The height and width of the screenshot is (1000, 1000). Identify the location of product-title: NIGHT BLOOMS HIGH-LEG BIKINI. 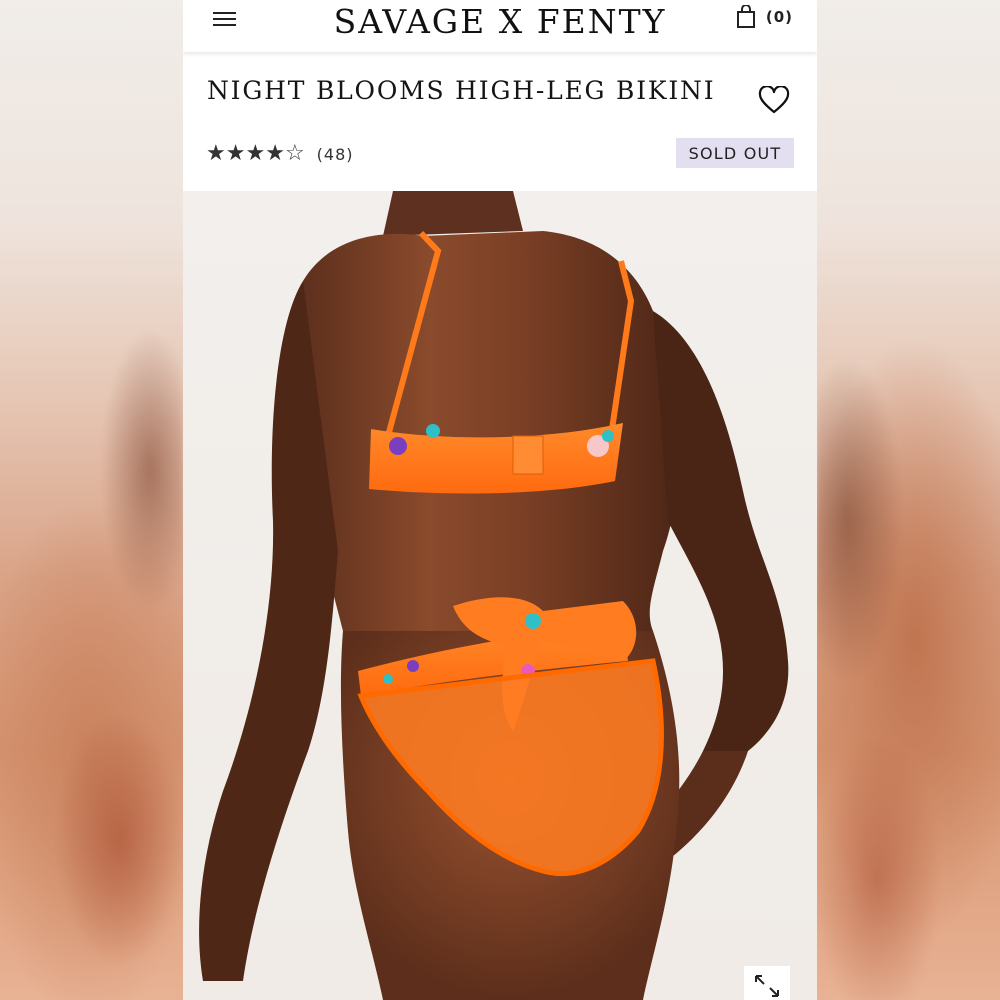
(461, 90).